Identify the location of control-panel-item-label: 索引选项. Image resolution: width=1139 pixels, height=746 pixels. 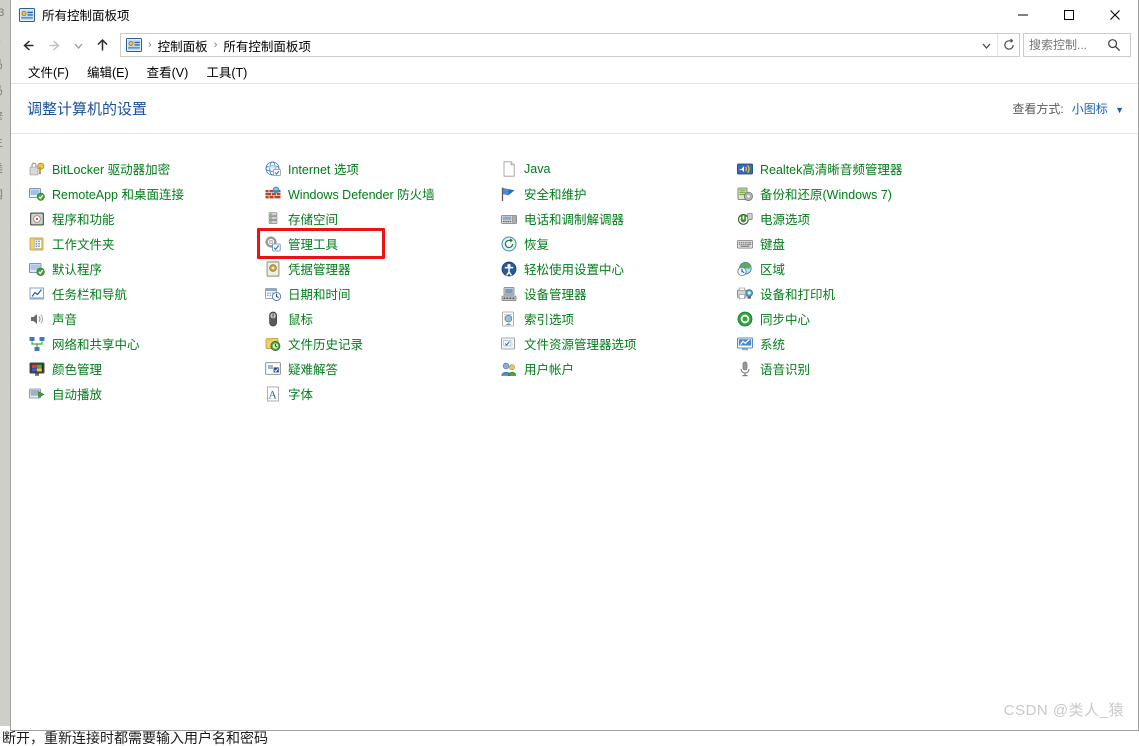
(549, 320).